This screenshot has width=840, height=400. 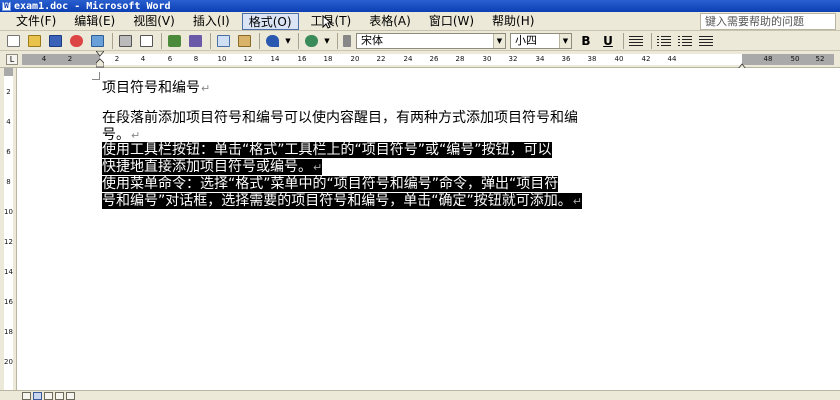 I want to click on selected-text: 使用菜单命令：选择“格式”菜单中的“项目符号和编号”命令，弹出“项目符, so click(x=330, y=184).